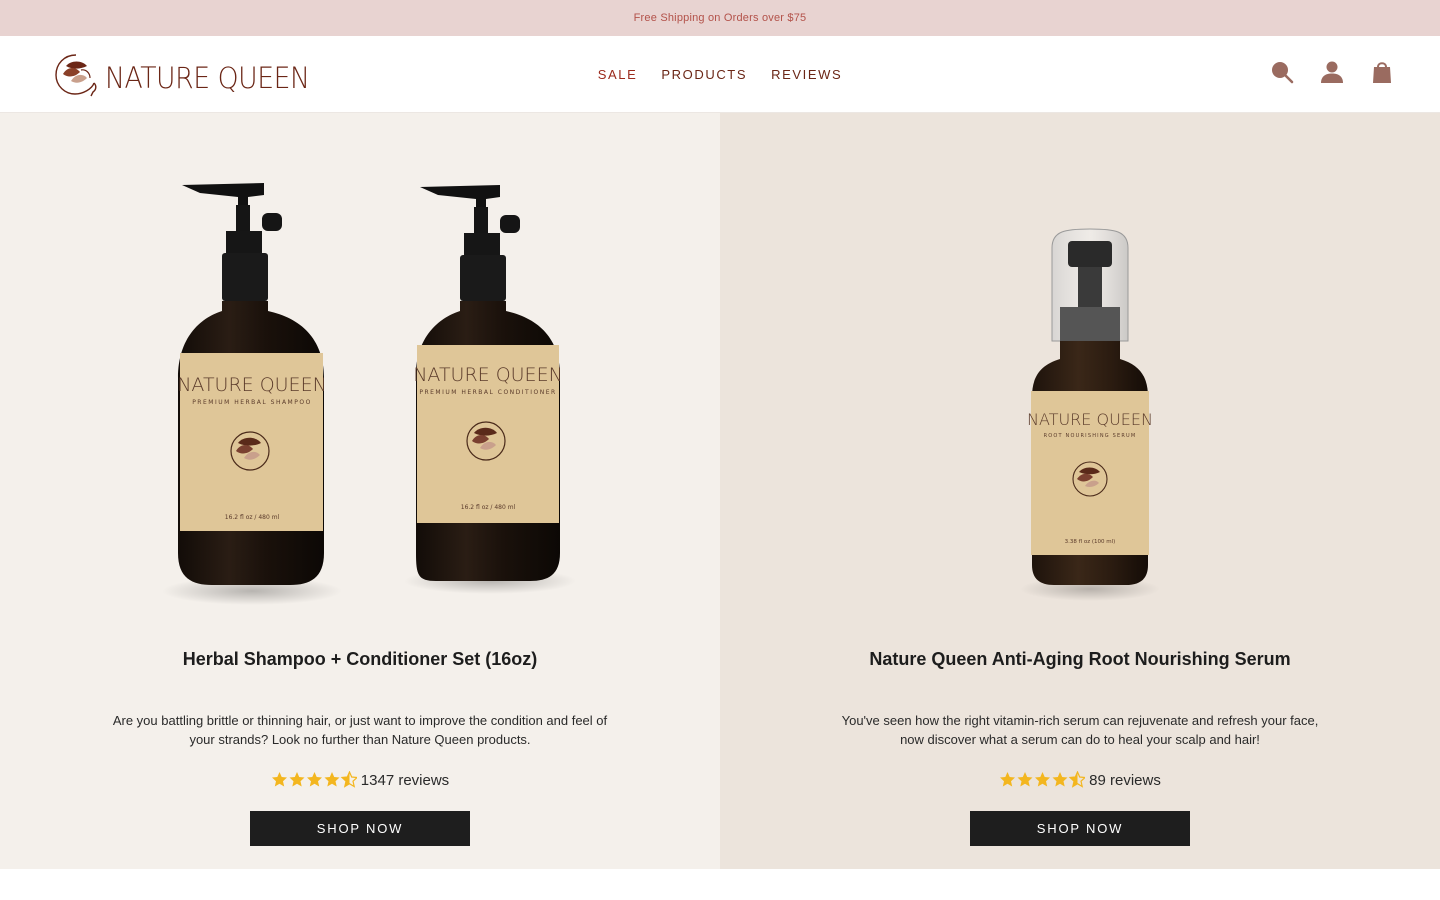 The height and width of the screenshot is (900, 1440). I want to click on search-icon, so click(1282, 72).